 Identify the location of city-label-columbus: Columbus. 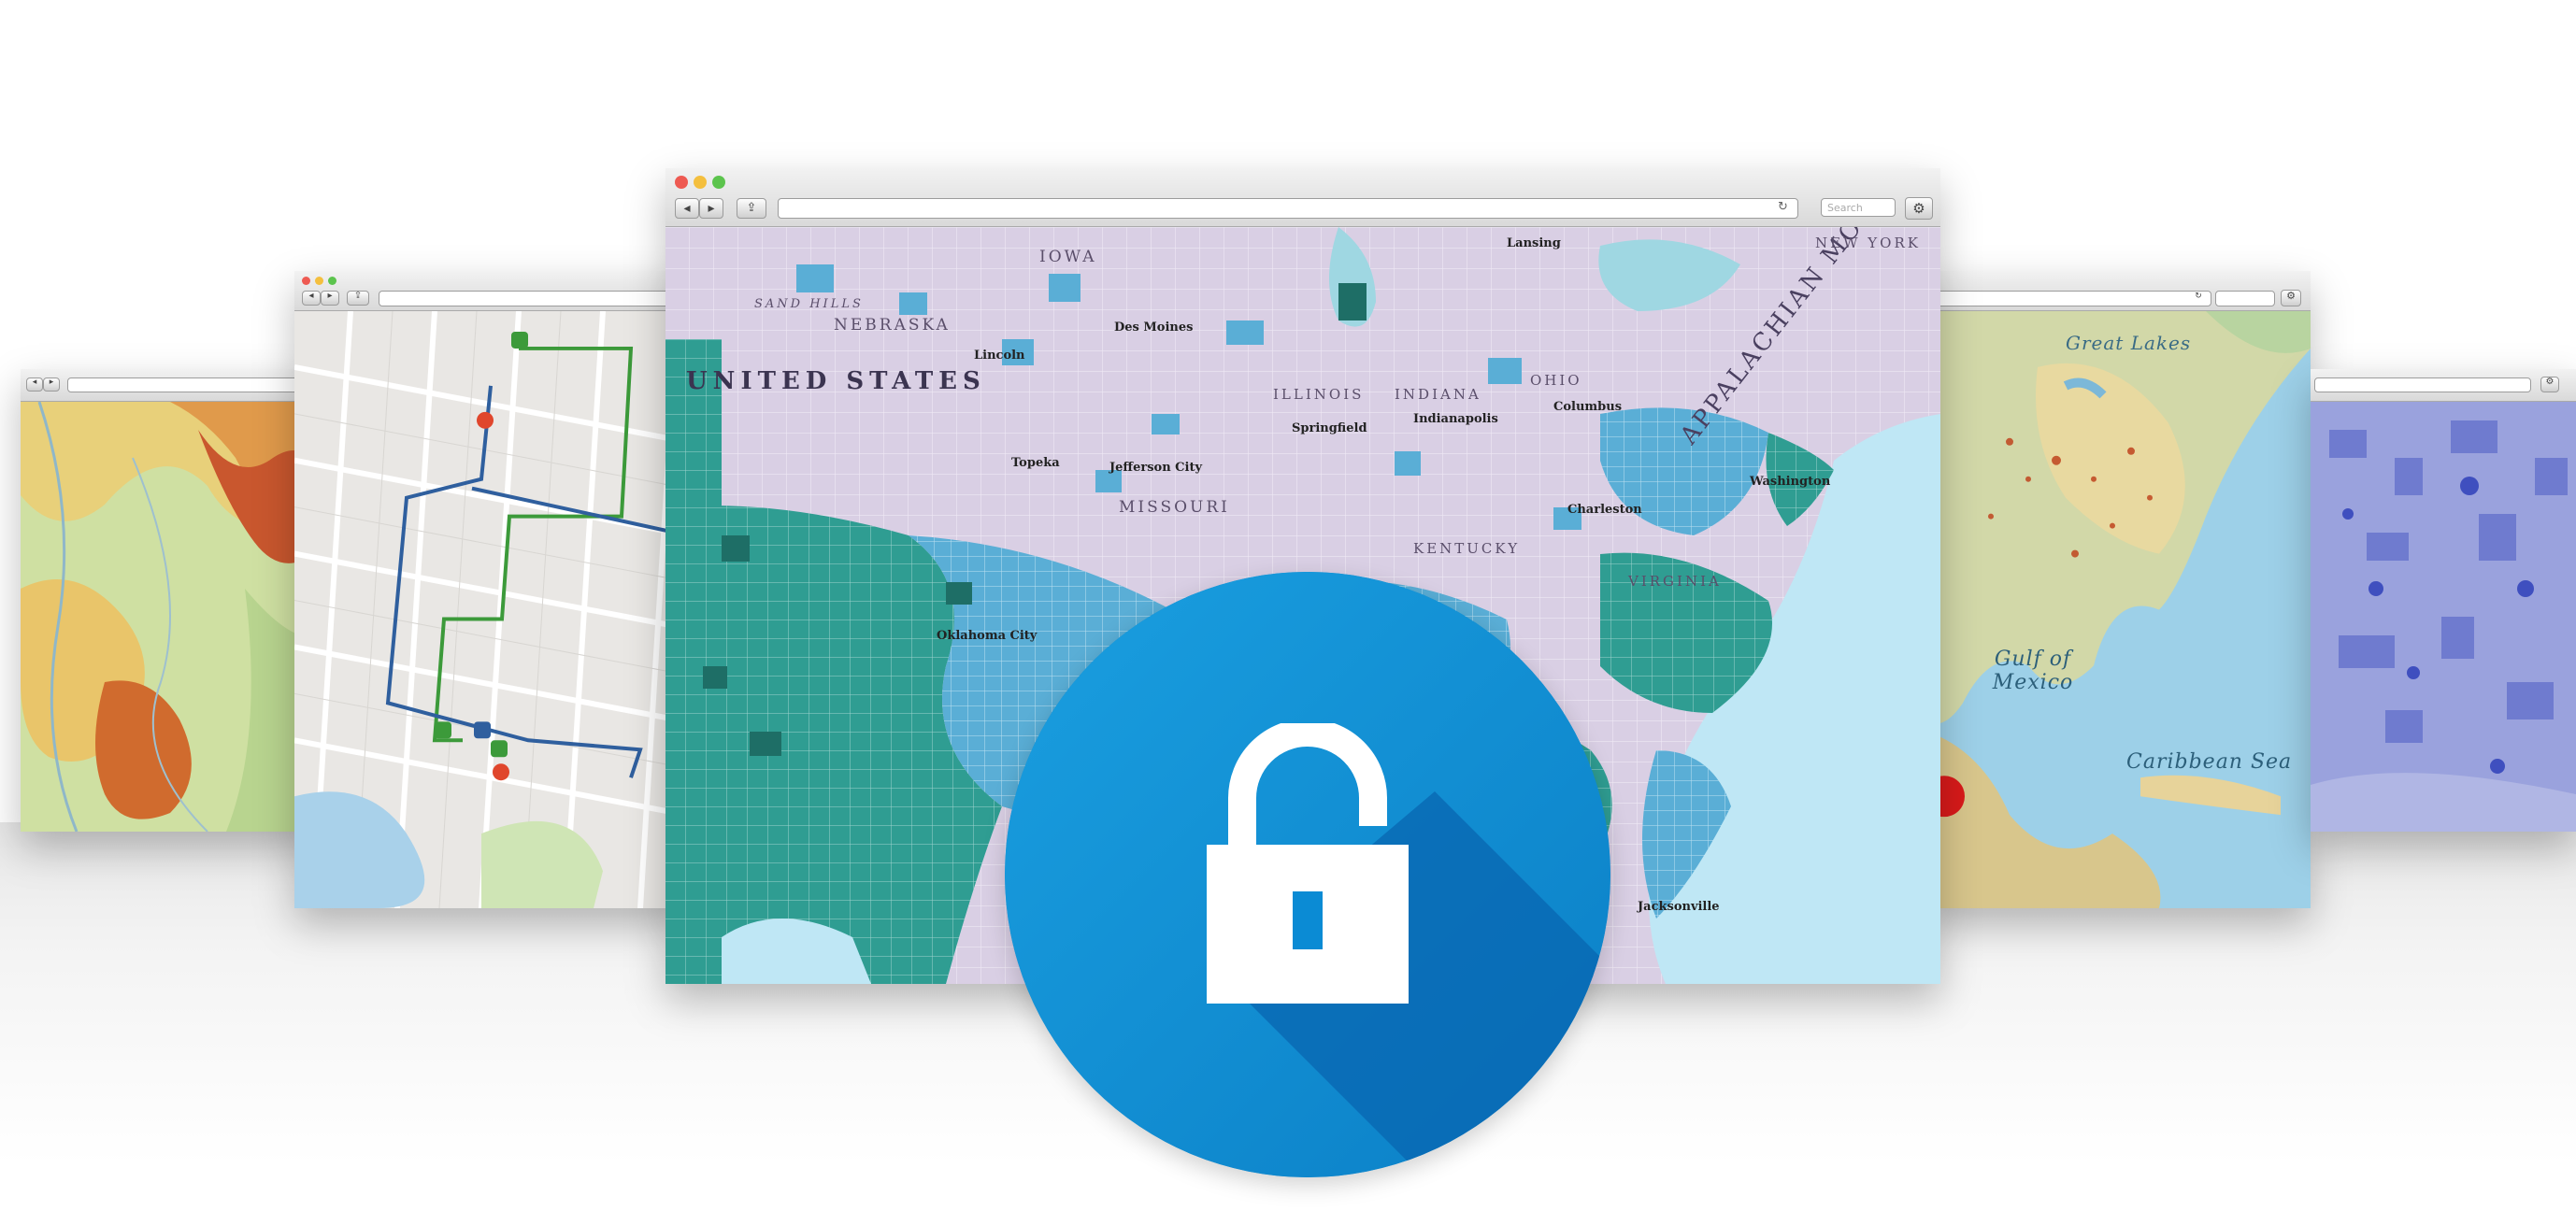
(1588, 407).